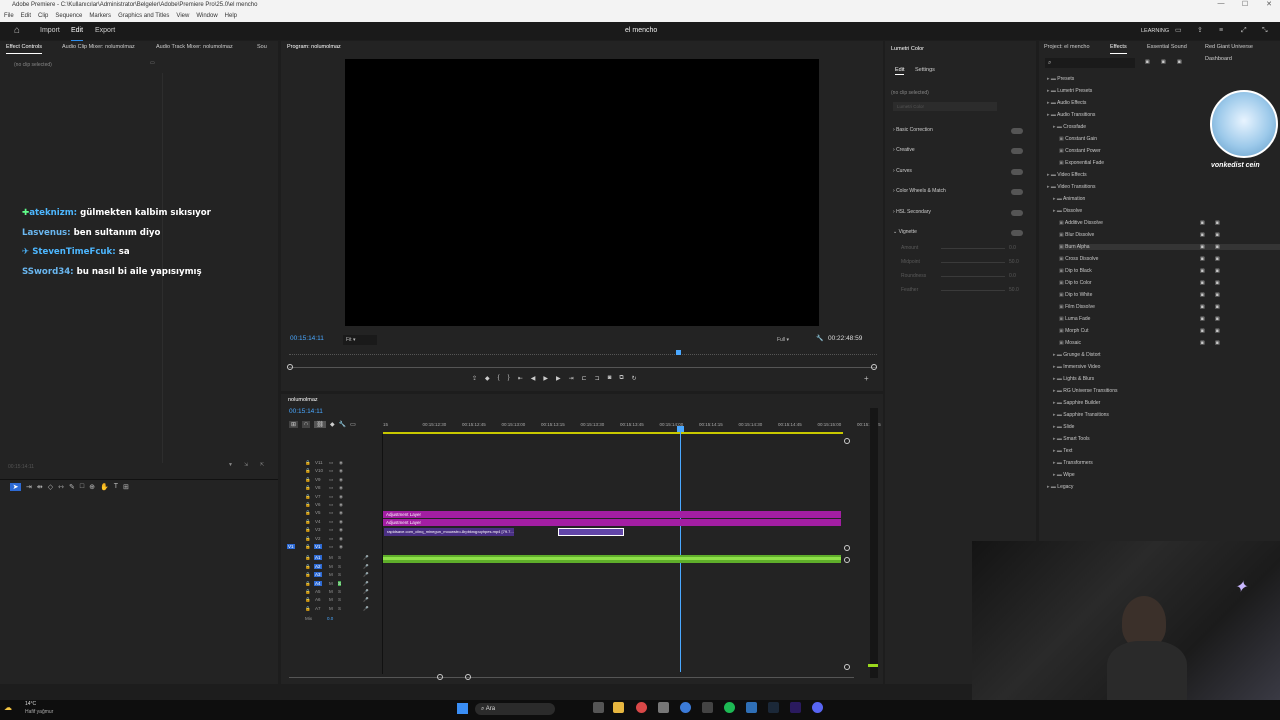 The height and width of the screenshot is (720, 1280). I want to click on effects-tree-item: ▸ ▬ Sapphire Builder, so click(1076, 403).